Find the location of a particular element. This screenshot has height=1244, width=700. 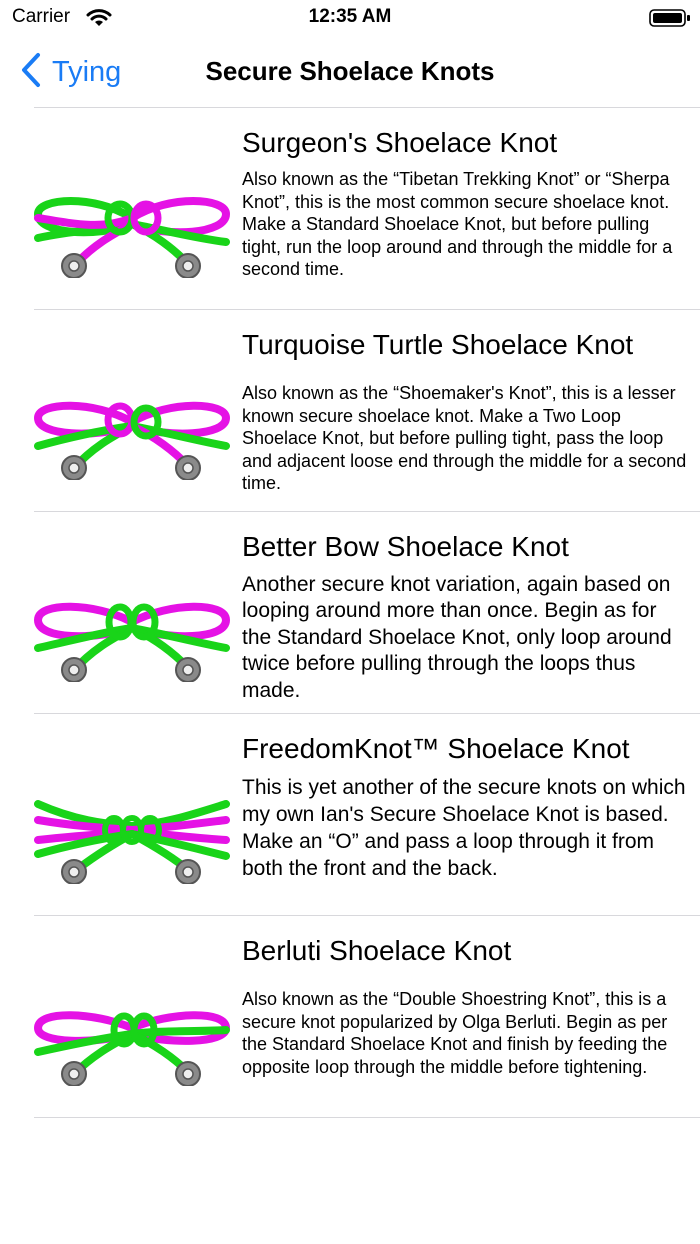

knot-title: FreedomKnot™ Shoelace Knot is located at coordinates (436, 748).